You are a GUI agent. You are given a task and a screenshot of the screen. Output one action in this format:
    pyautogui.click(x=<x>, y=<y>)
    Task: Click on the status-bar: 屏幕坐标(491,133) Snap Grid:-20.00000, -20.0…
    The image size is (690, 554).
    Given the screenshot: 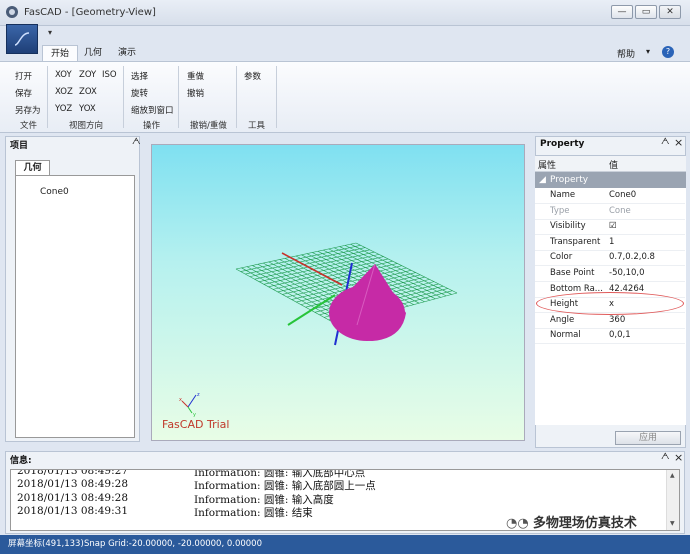 What is the action you would take?
    pyautogui.click(x=345, y=544)
    